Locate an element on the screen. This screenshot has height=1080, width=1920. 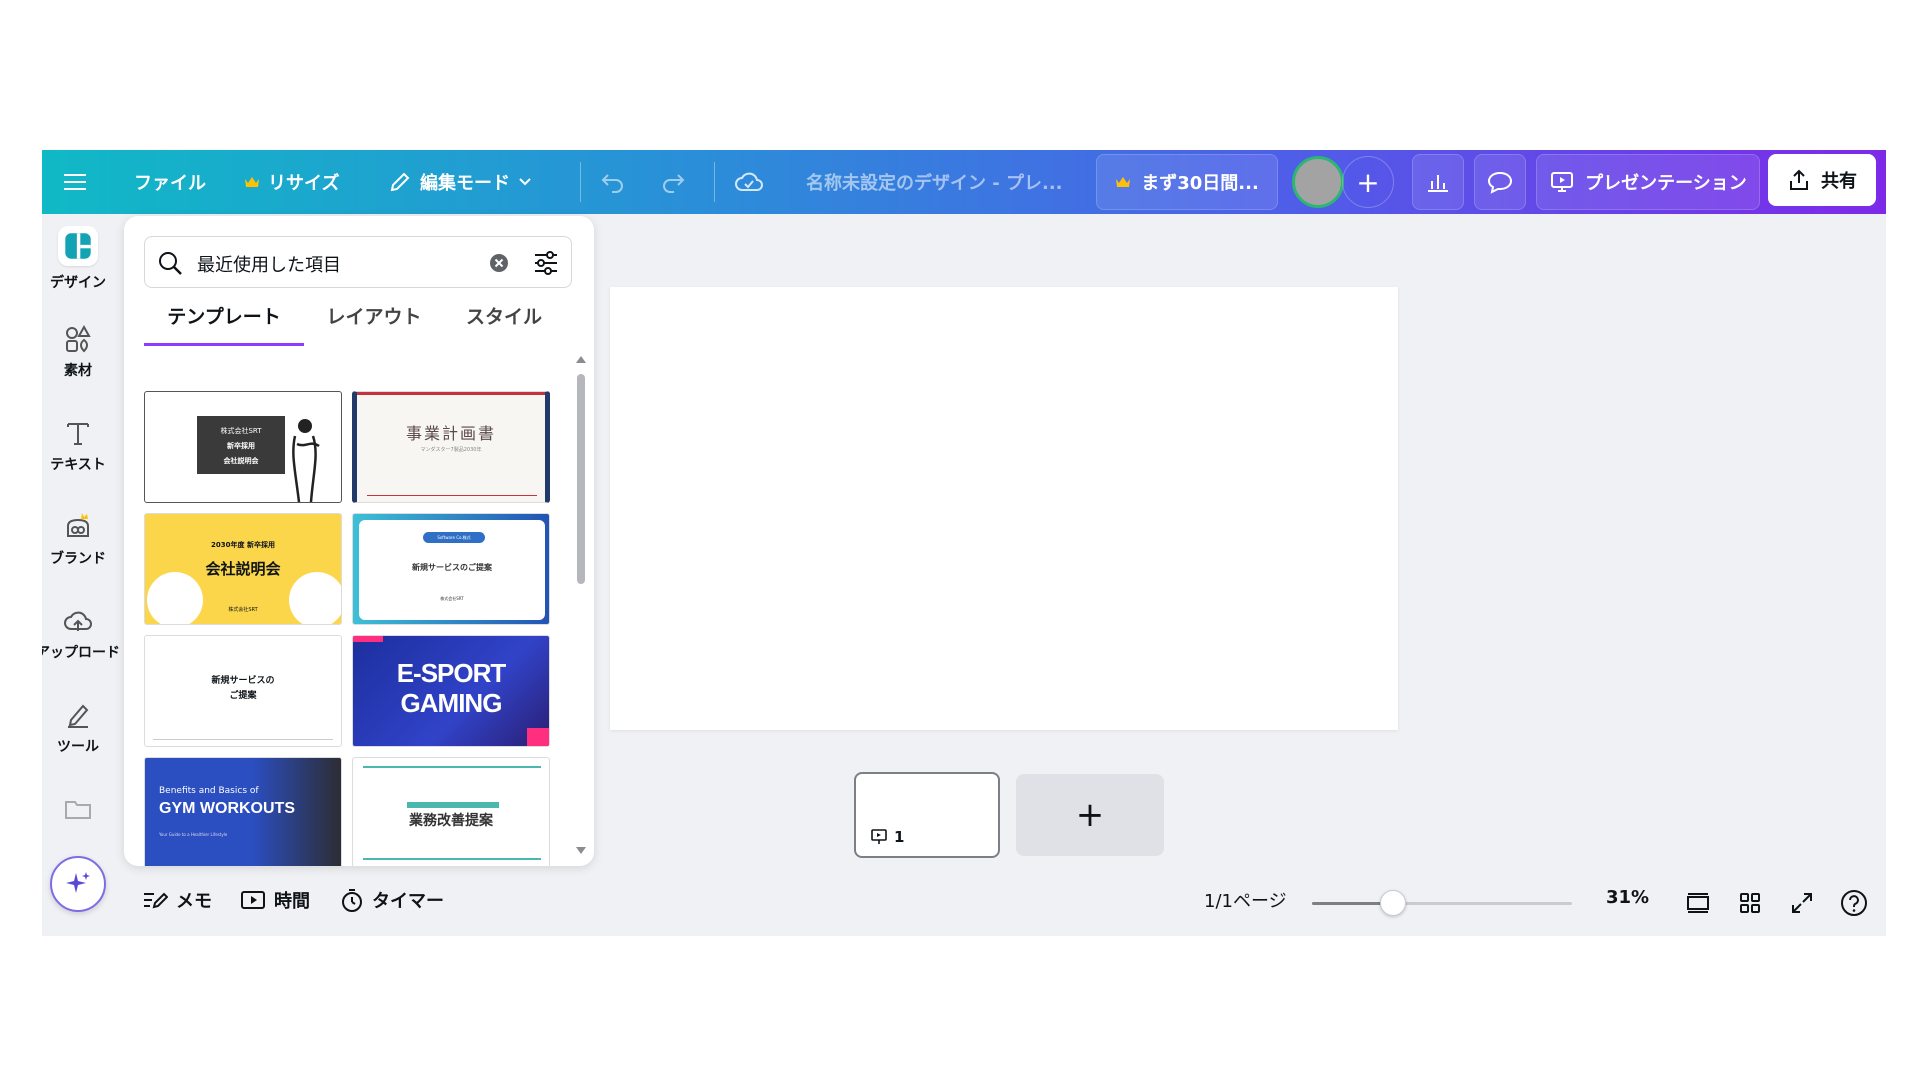
clear-icon is located at coordinates (499, 263).